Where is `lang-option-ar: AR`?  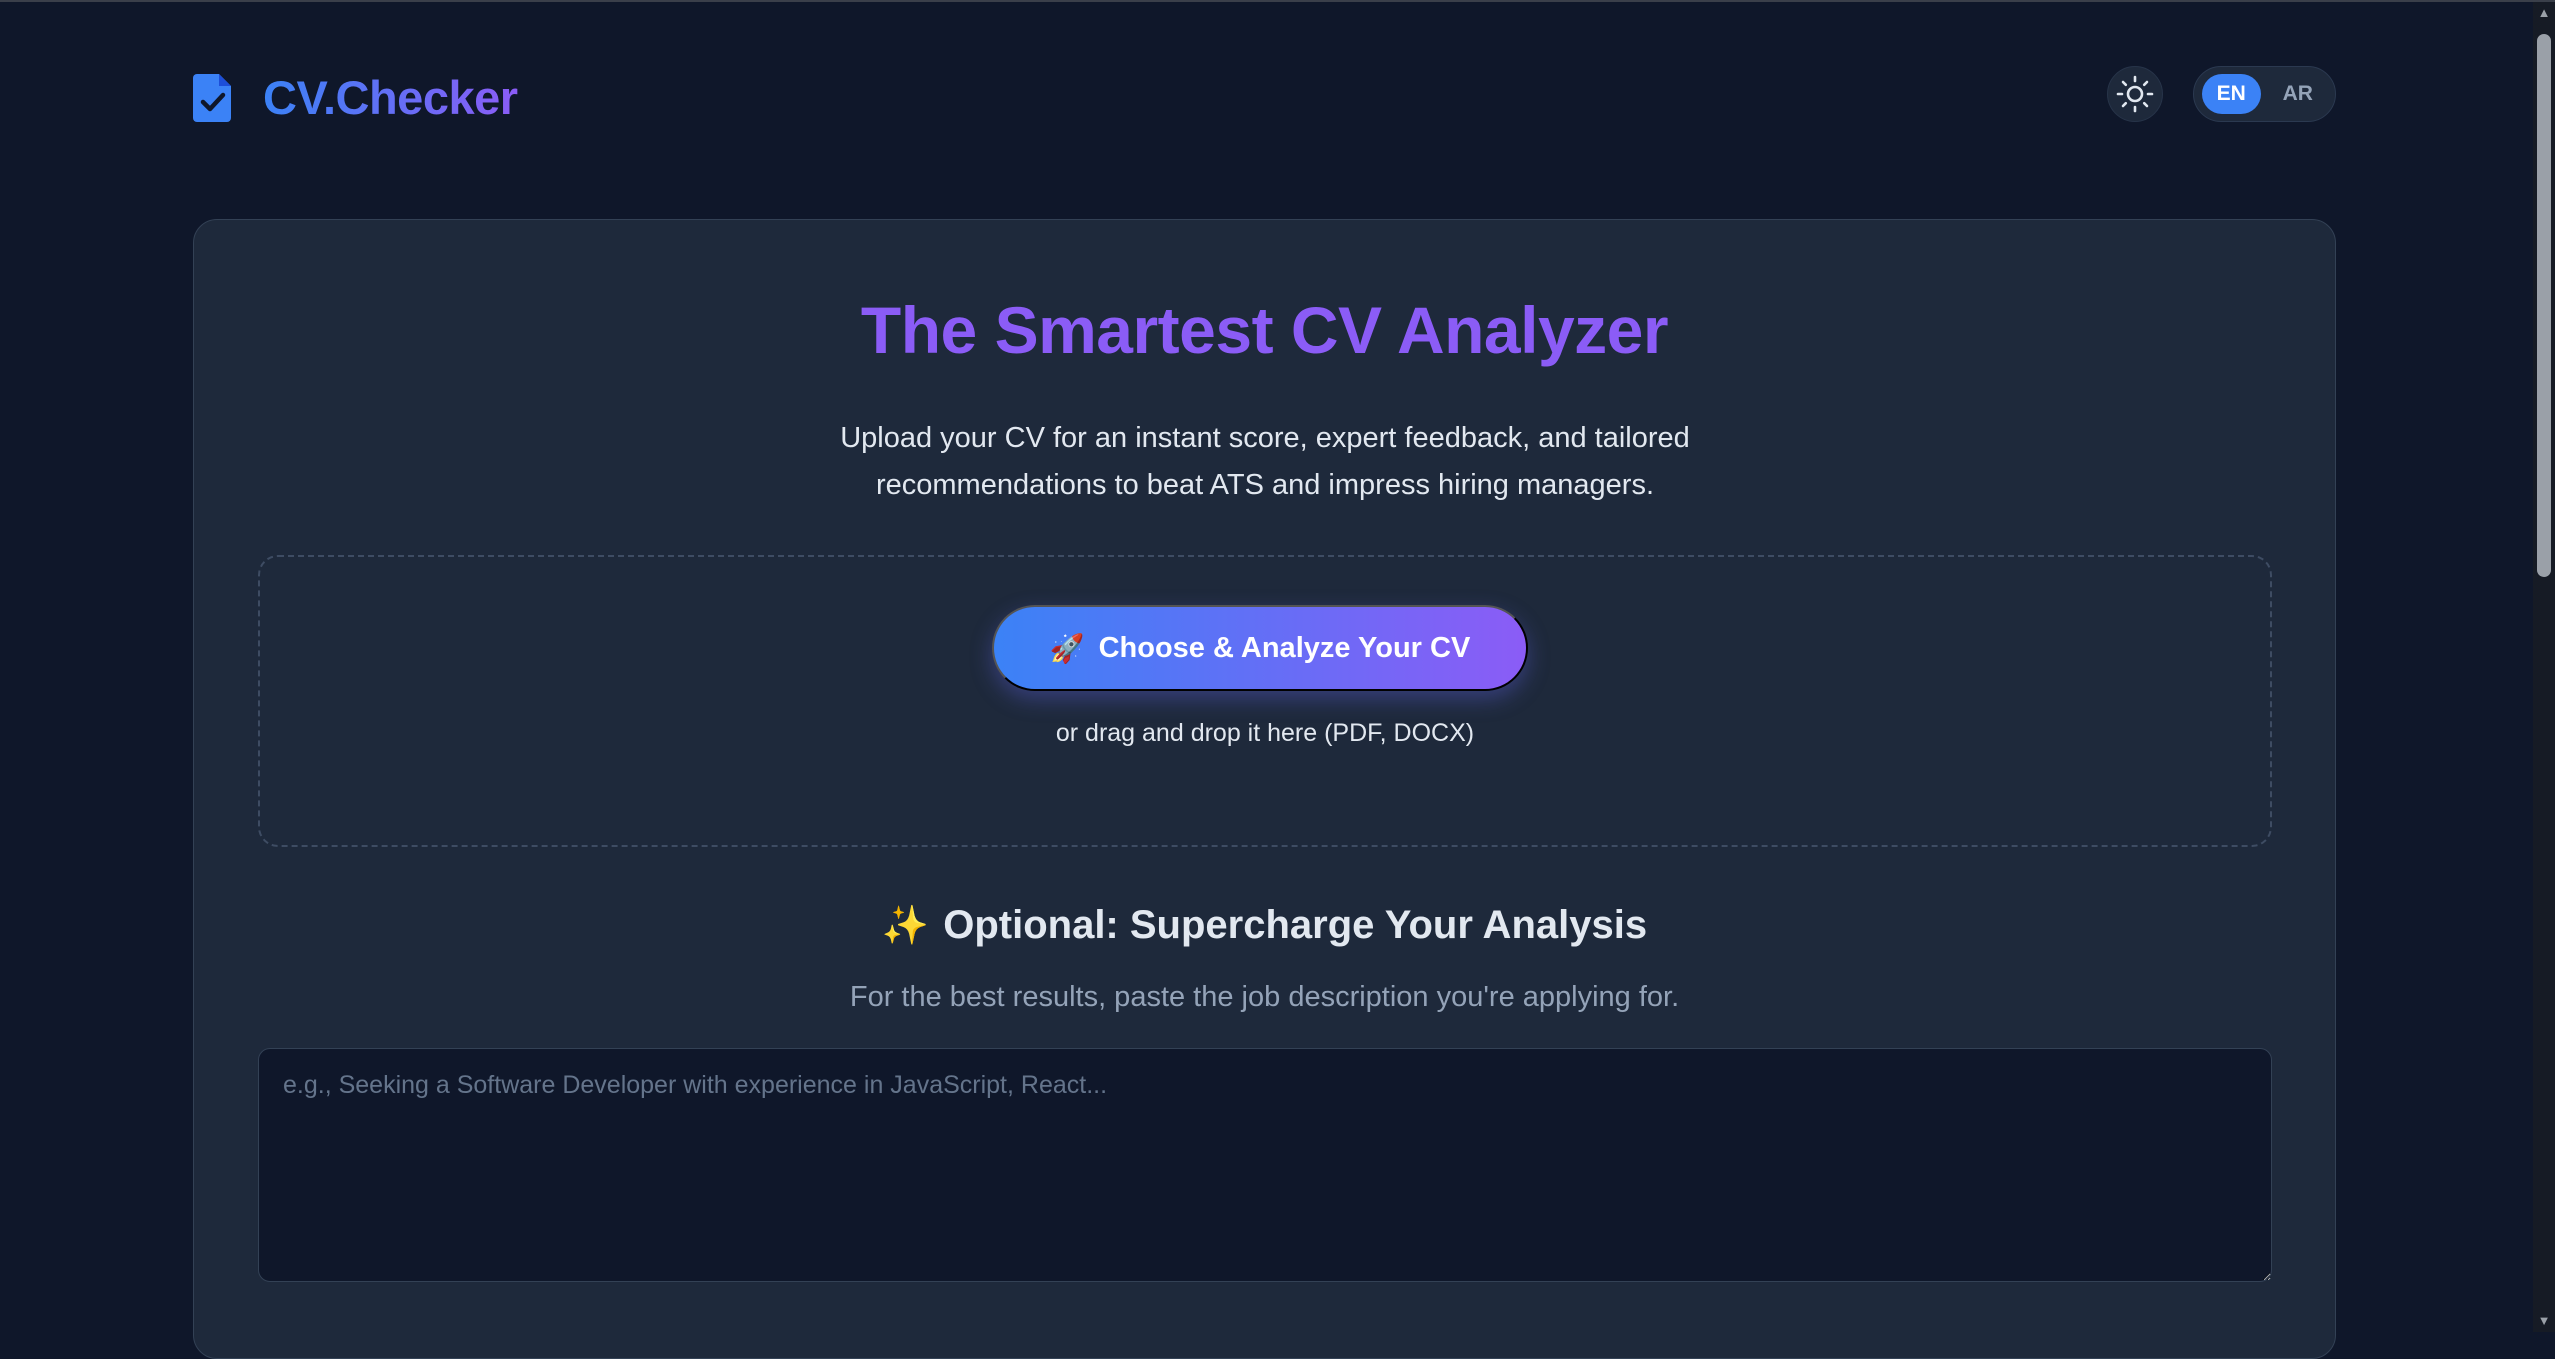
lang-option-ar: AR is located at coordinates (2298, 94).